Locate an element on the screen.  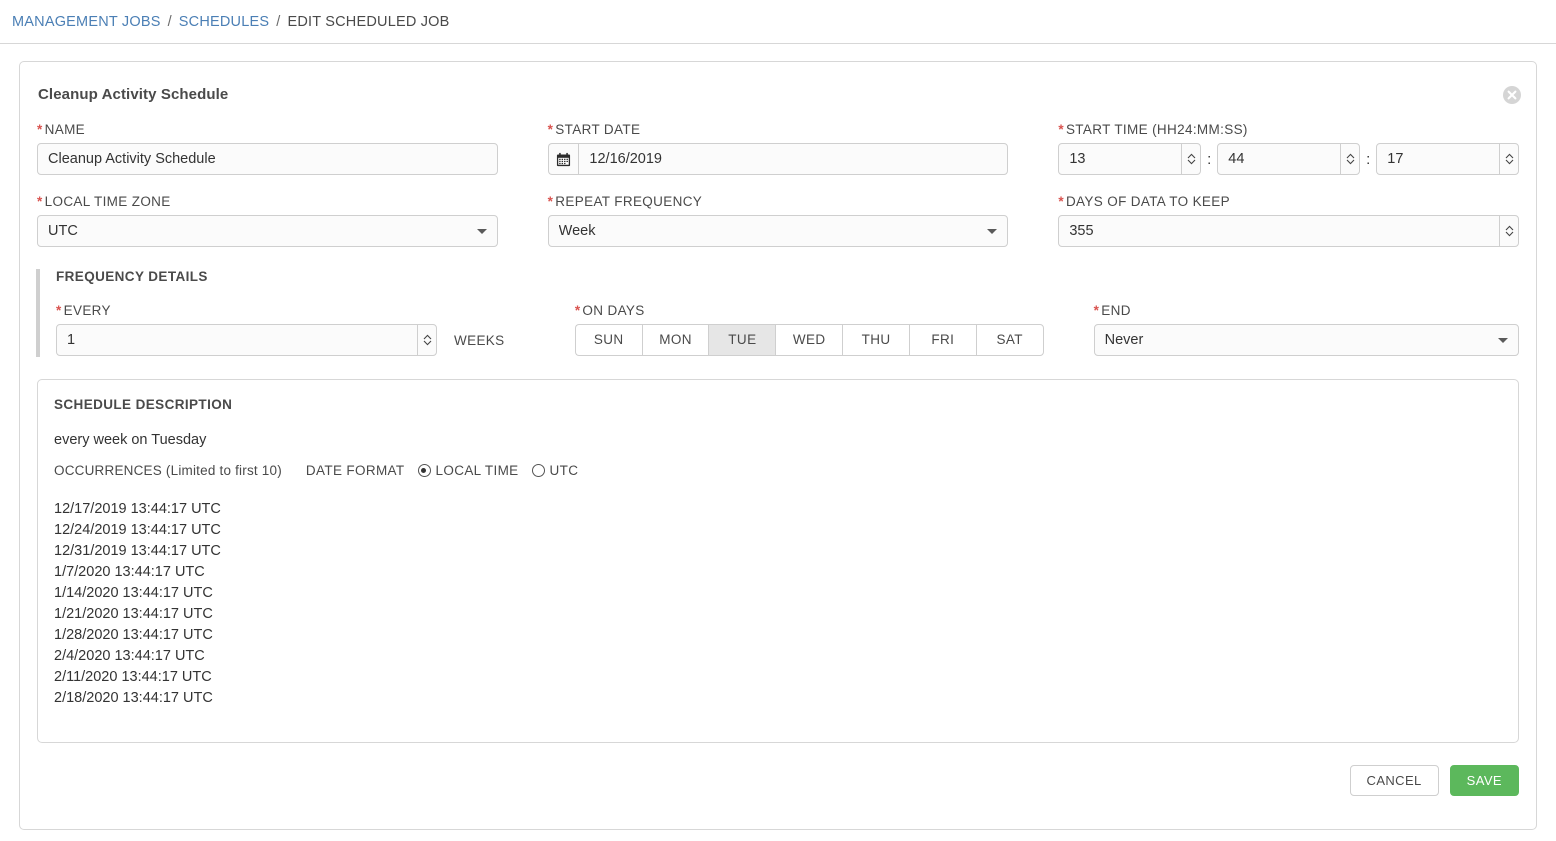
local-time-zone-label-text: LOCAL TIME ZONE is located at coordinates (107, 201).